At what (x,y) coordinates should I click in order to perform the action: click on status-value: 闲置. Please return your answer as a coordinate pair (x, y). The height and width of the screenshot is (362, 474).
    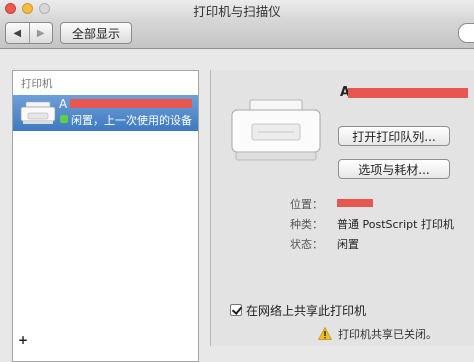
    Looking at the image, I should click on (348, 244).